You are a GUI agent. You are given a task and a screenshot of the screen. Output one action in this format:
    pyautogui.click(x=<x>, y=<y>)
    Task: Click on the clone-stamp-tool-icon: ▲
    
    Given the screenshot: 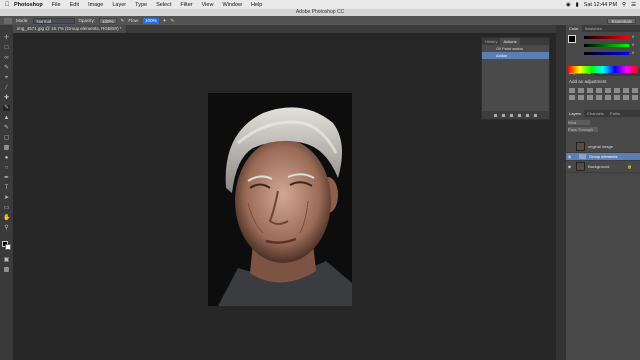 What is the action you would take?
    pyautogui.click(x=6, y=118)
    